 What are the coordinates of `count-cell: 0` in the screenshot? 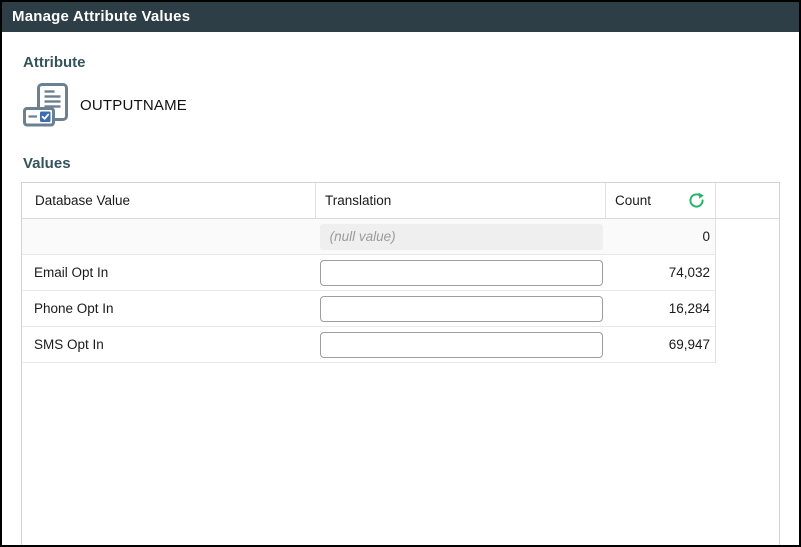 It's located at (706, 236).